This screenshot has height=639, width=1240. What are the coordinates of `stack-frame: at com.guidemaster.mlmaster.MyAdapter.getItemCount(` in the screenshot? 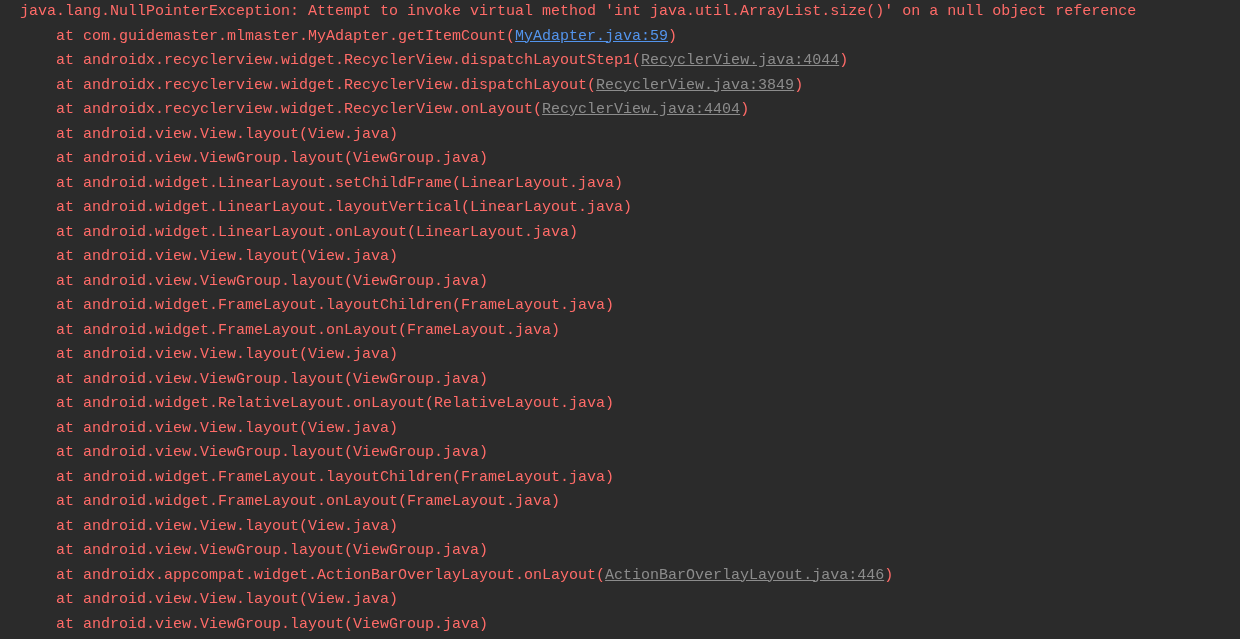 It's located at (286, 36).